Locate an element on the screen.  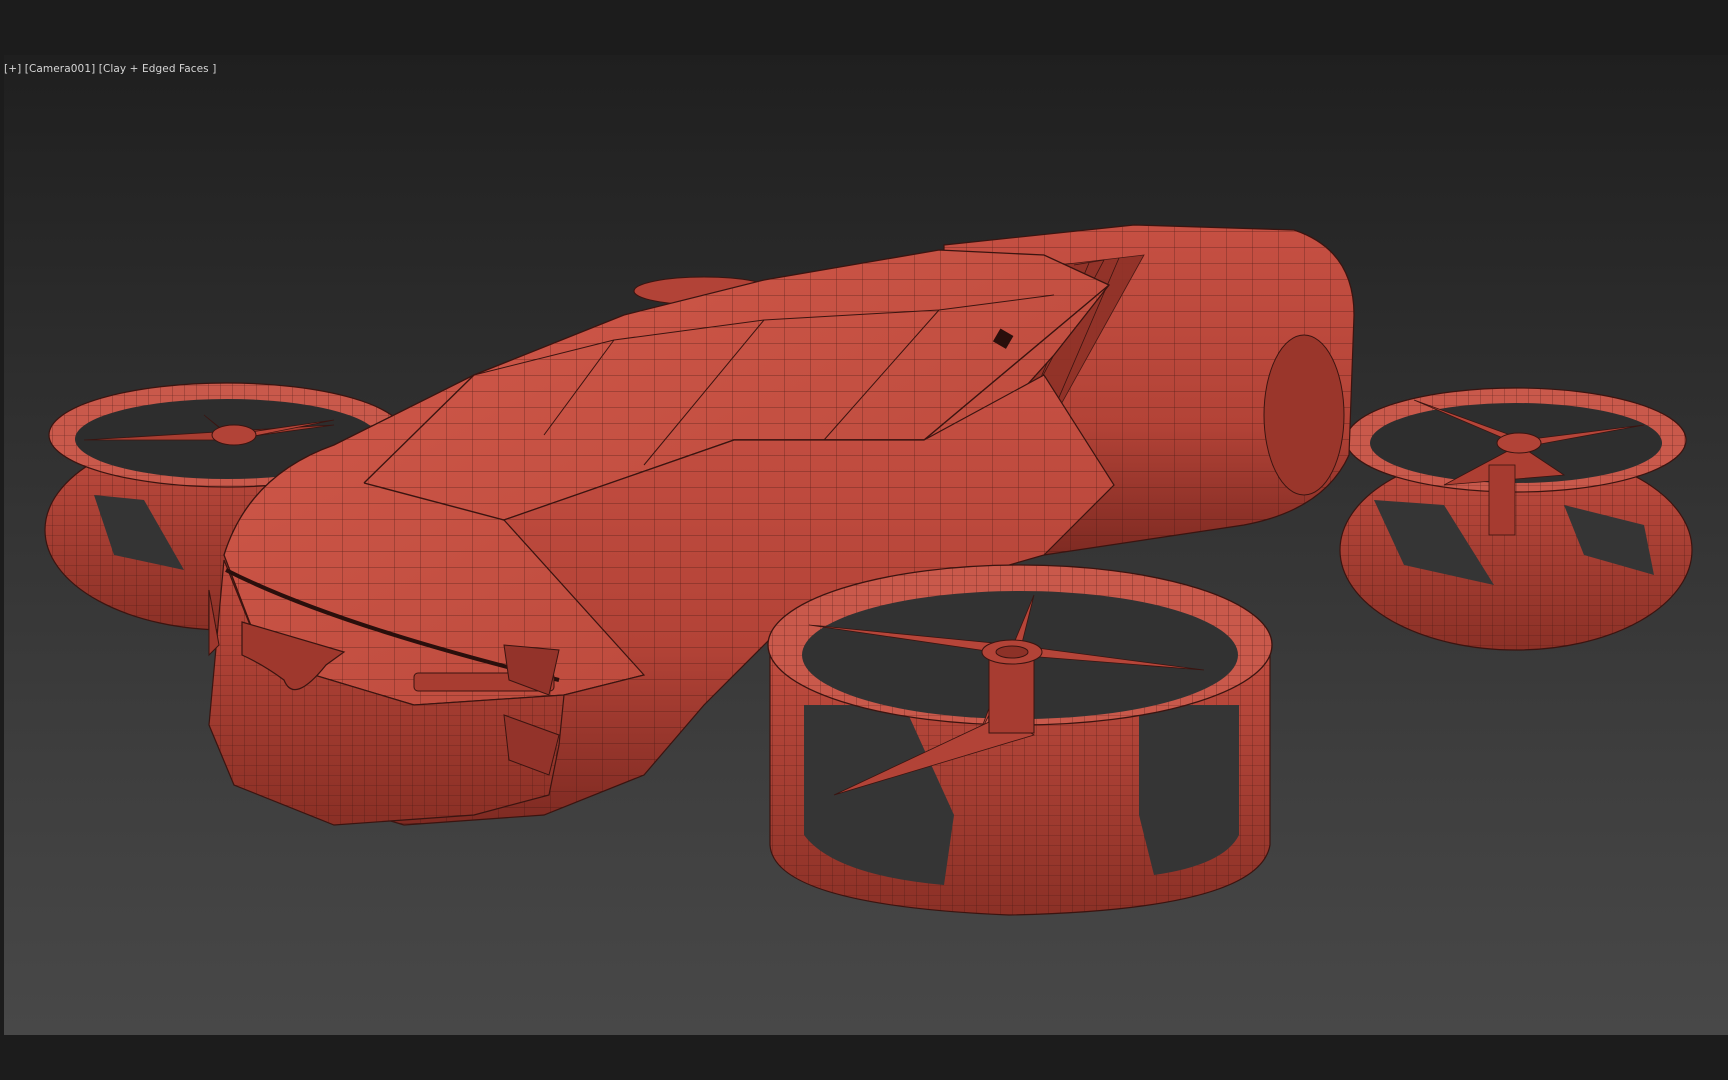
rotor-front is located at coordinates (1020, 740).